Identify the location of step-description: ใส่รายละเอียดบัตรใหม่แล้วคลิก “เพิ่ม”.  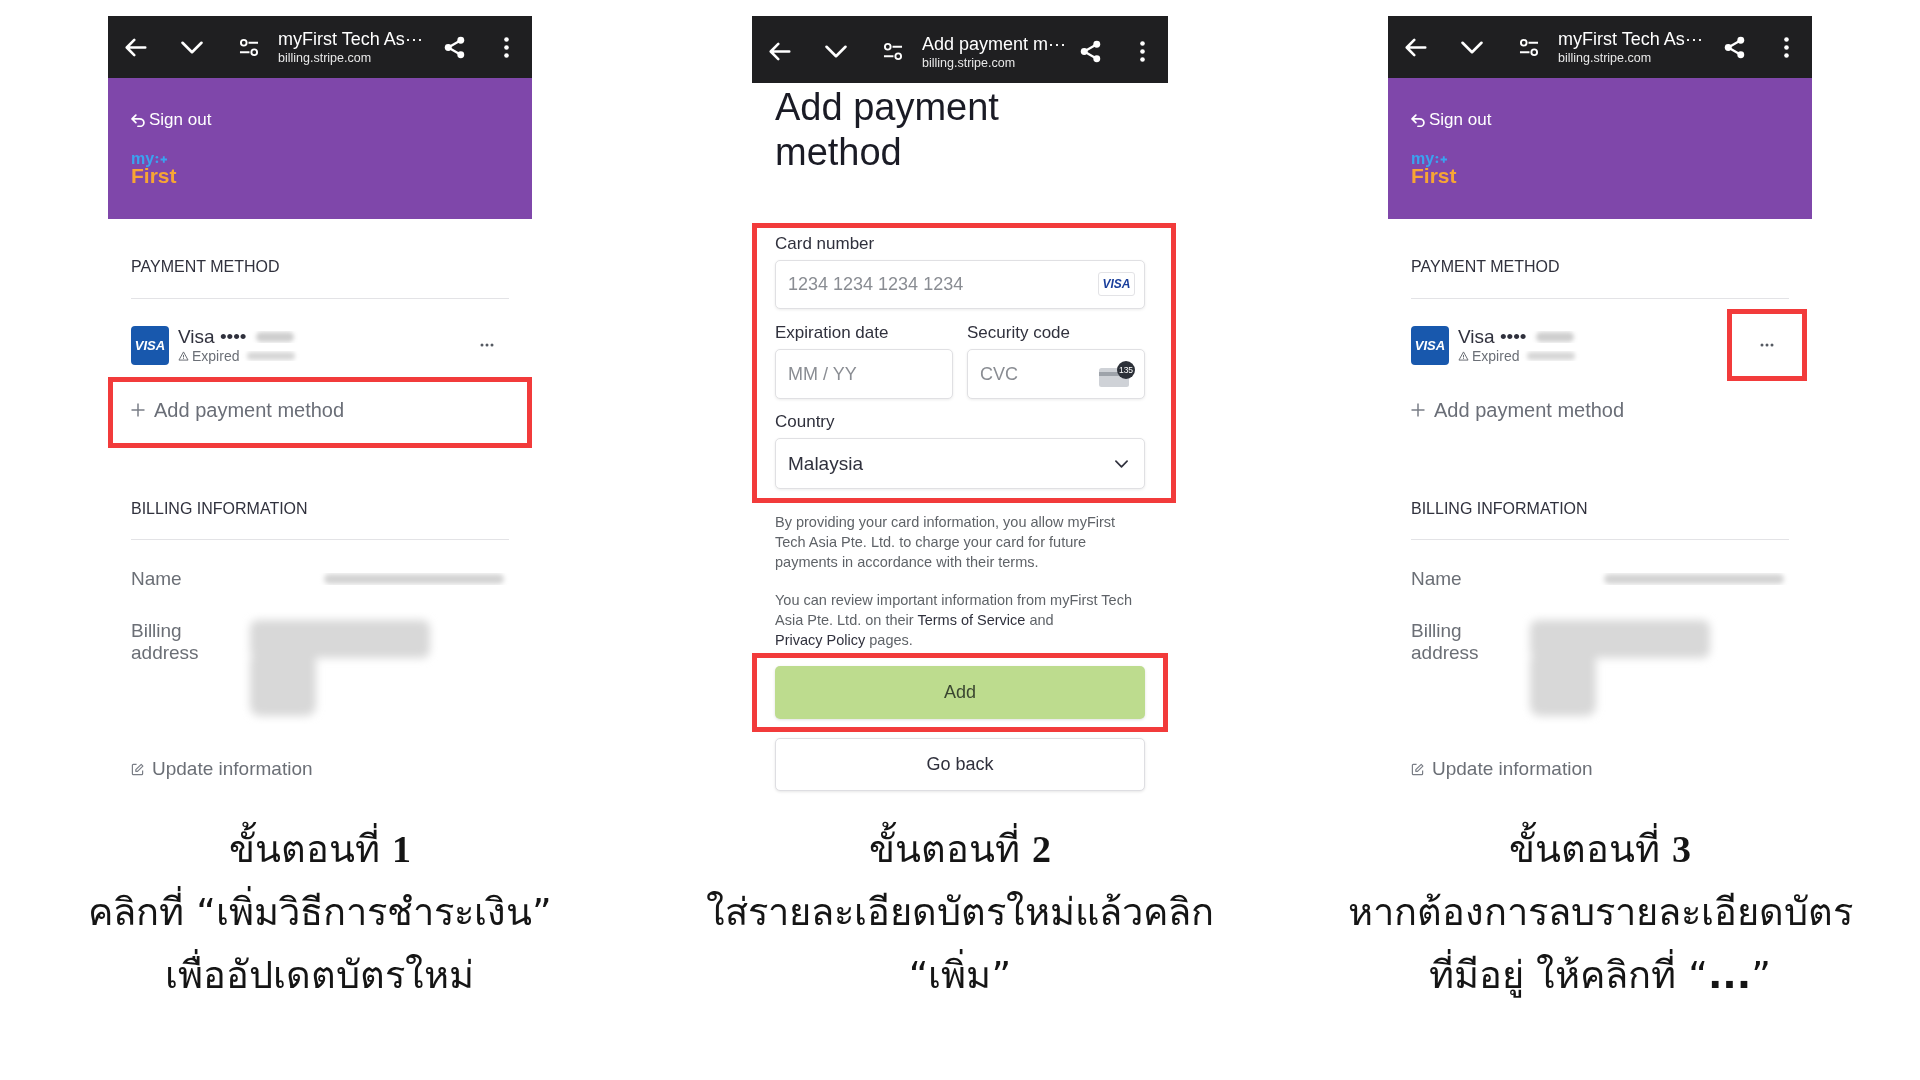
(960, 944).